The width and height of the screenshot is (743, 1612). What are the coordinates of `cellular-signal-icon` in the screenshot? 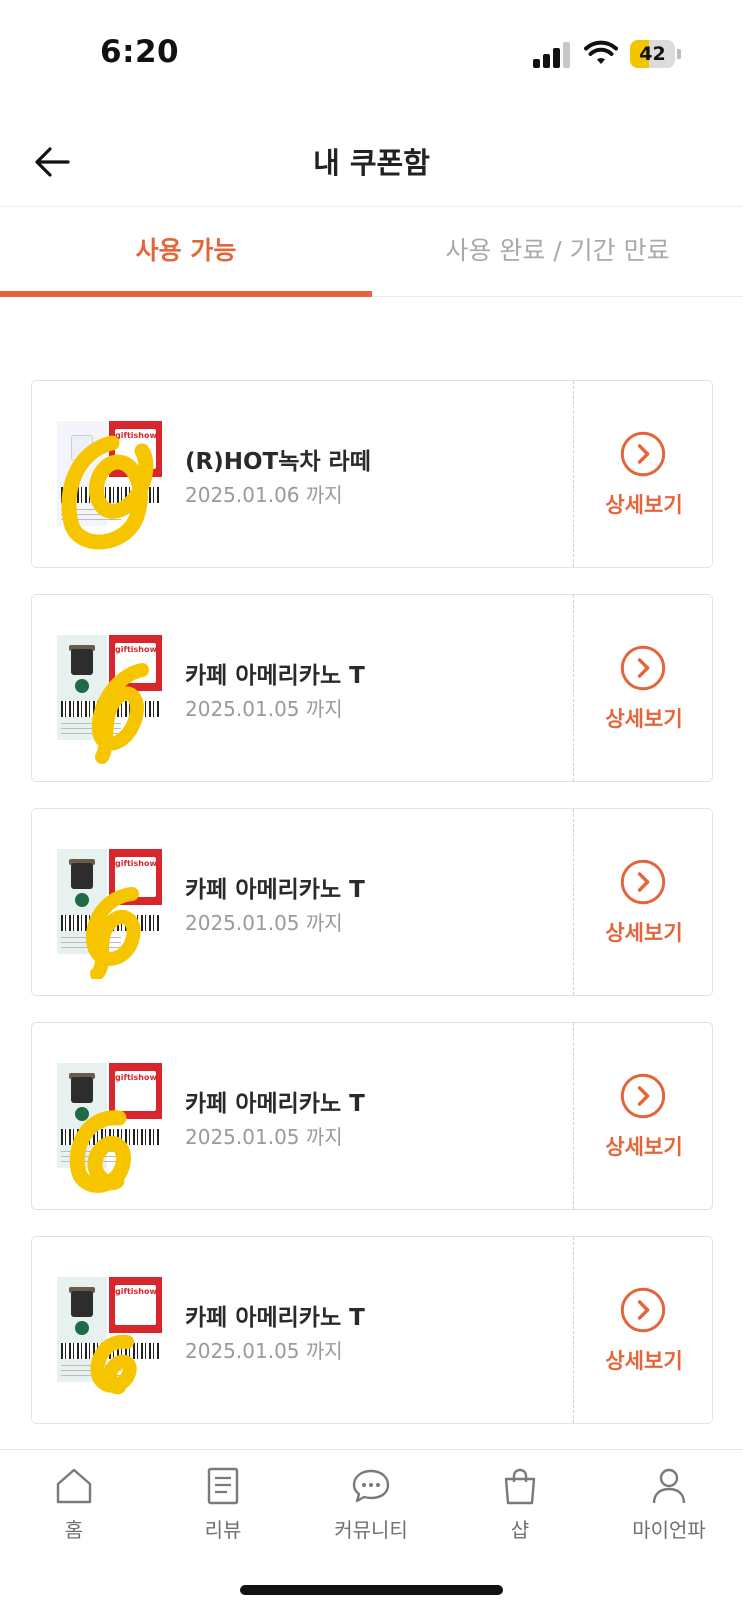 It's located at (554, 55).